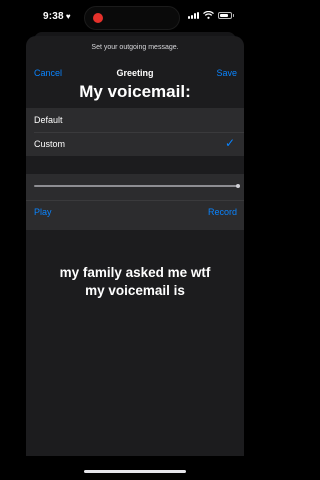  I want to click on status-icons, so click(211, 15).